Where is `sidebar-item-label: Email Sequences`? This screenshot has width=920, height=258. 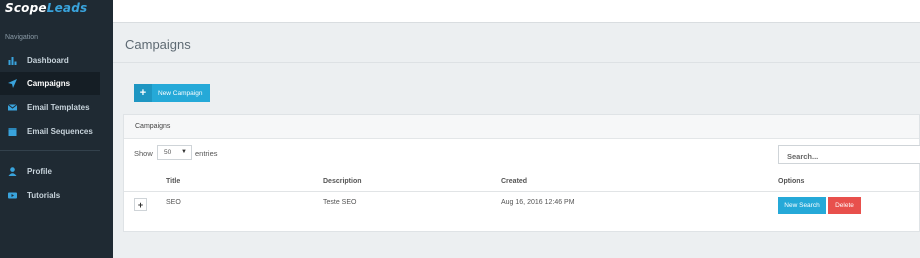 sidebar-item-label: Email Sequences is located at coordinates (60, 131).